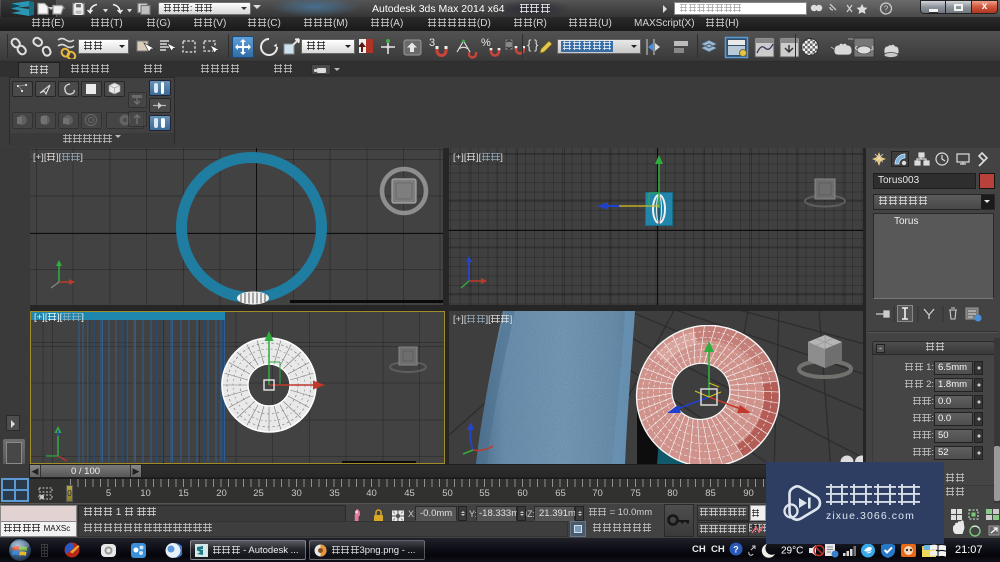  I want to click on svg-text: 29°C, so click(792, 551).